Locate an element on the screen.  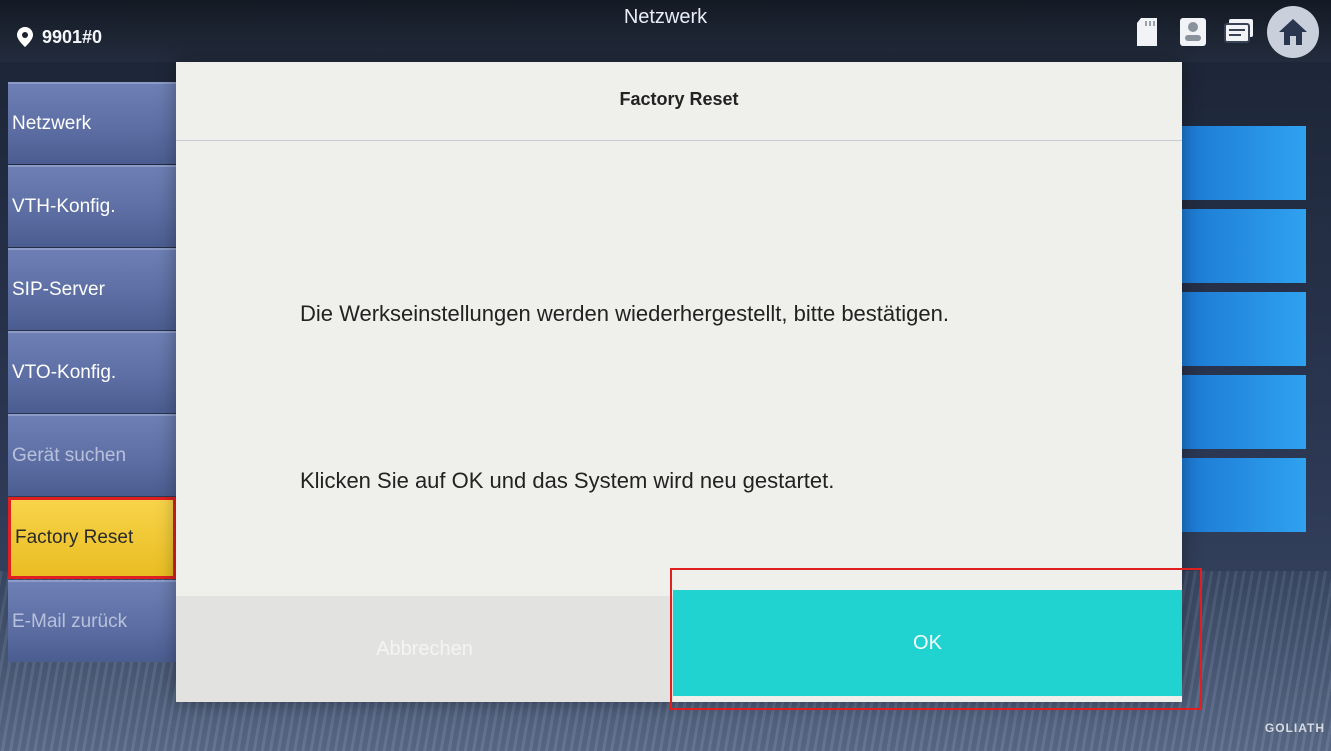
contact-icon is located at coordinates (1193, 32).